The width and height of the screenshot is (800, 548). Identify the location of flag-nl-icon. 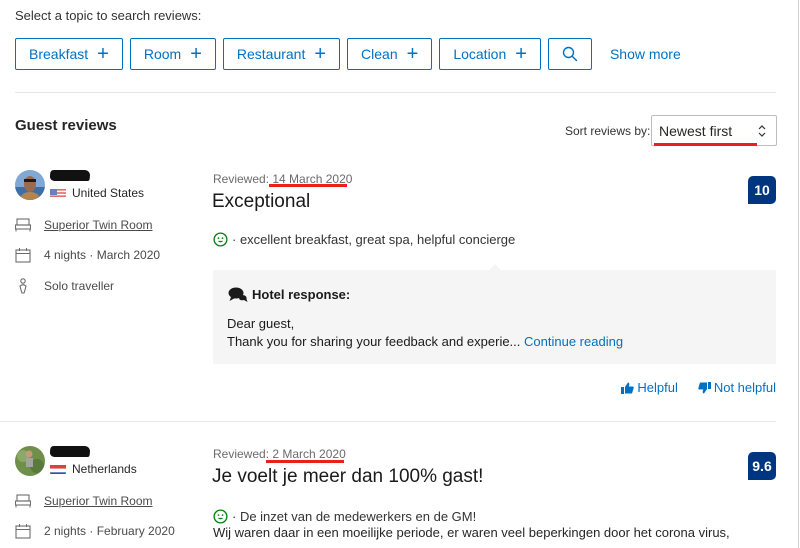
(58, 468).